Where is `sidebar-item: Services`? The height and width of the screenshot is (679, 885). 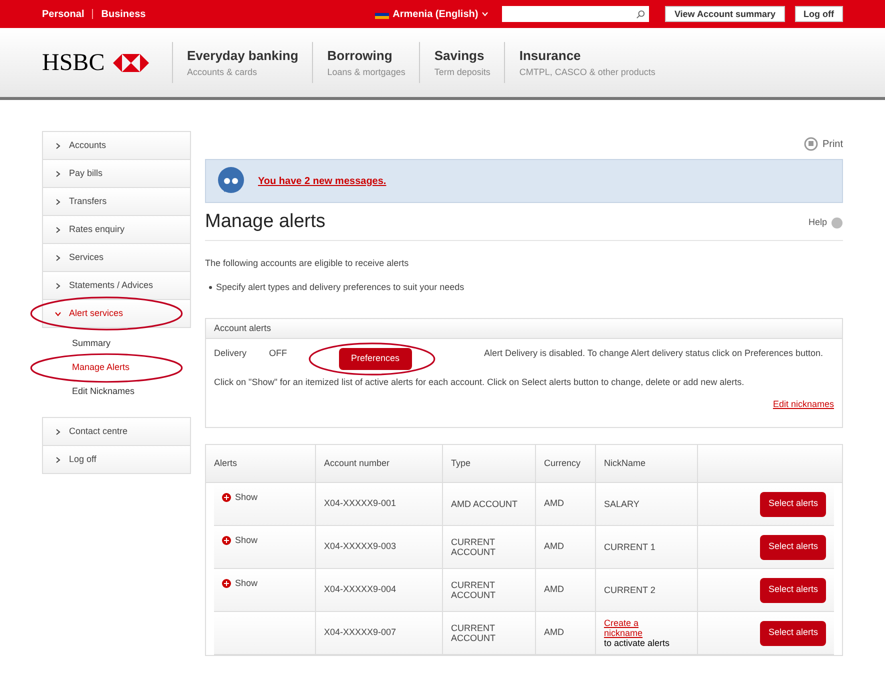 sidebar-item: Services is located at coordinates (116, 257).